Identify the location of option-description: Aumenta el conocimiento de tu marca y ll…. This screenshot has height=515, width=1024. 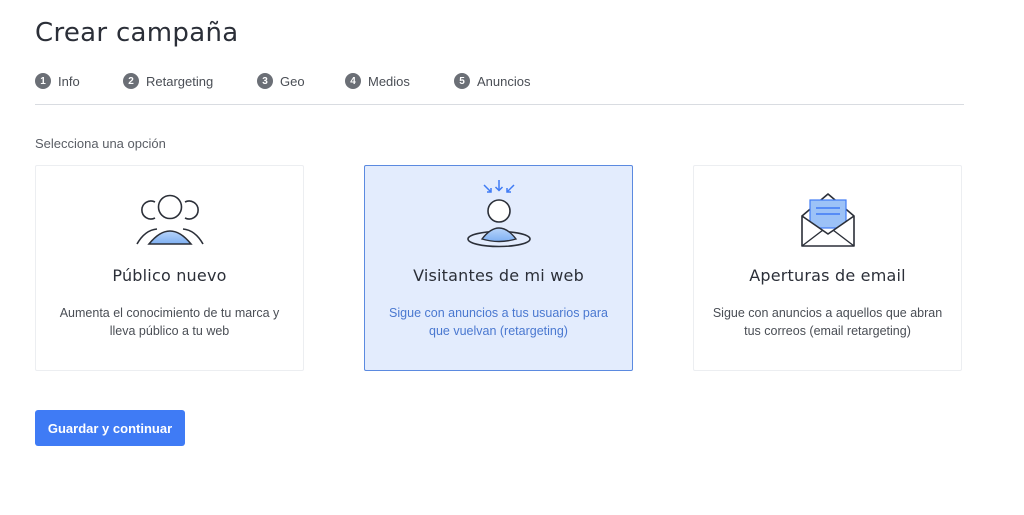
(169, 322).